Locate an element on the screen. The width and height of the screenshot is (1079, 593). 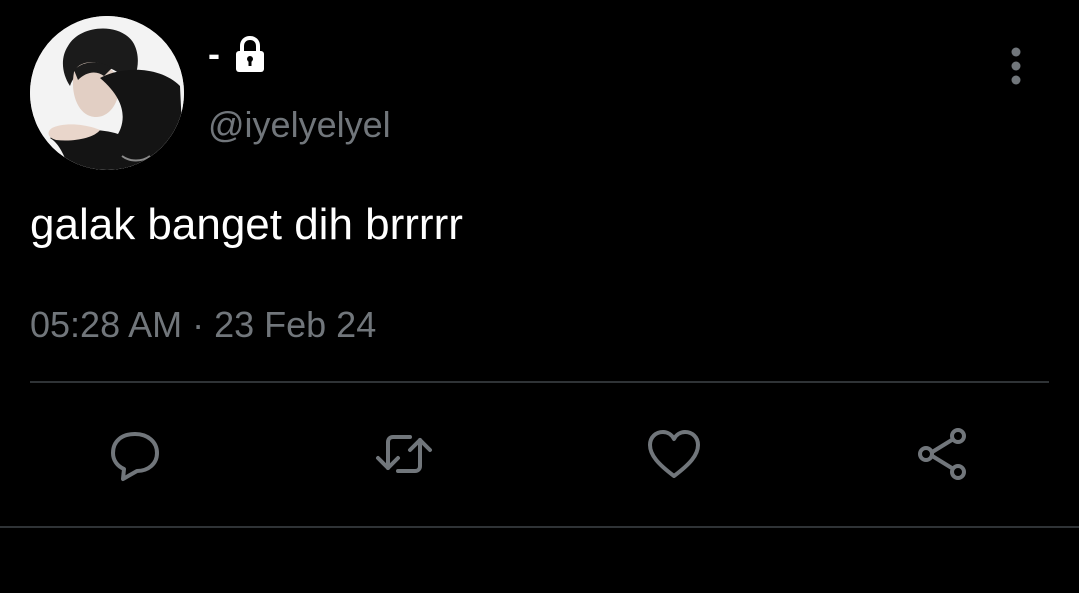
retweet-button is located at coordinates (404, 454).